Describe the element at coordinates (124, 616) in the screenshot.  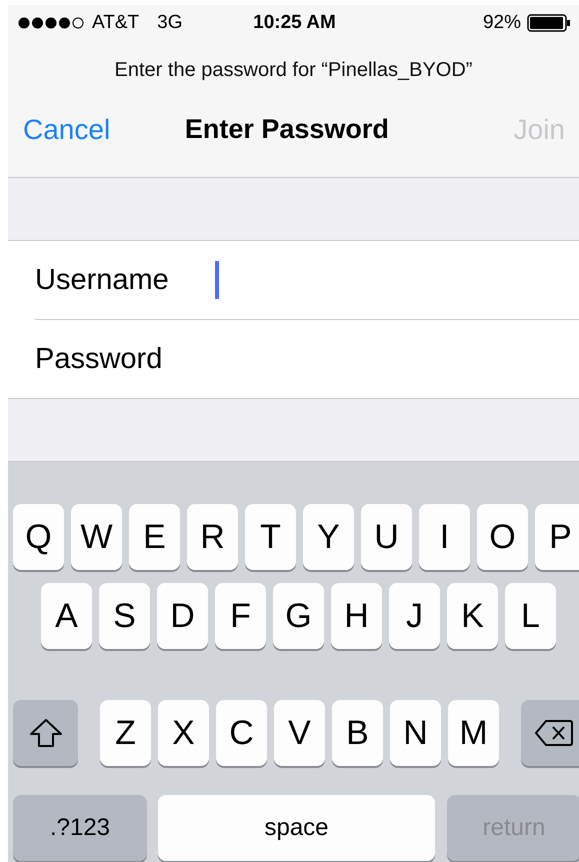
I see `key: S` at that location.